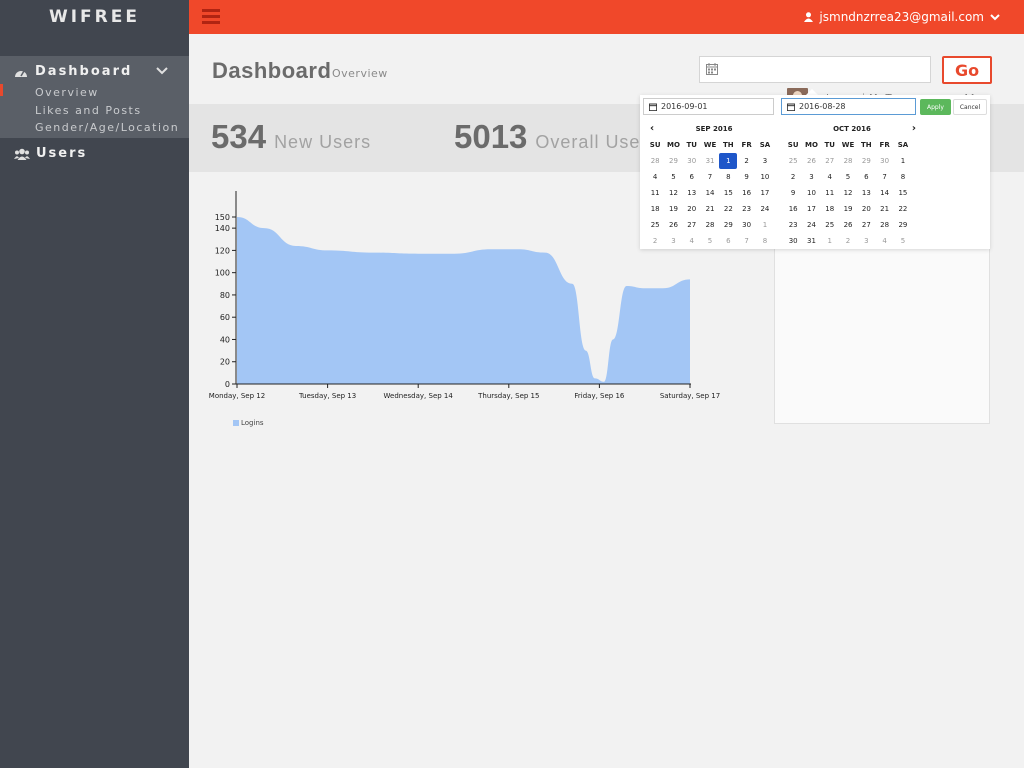 Image resolution: width=1024 pixels, height=768 pixels. I want to click on cancel-button: Cancel, so click(970, 107).